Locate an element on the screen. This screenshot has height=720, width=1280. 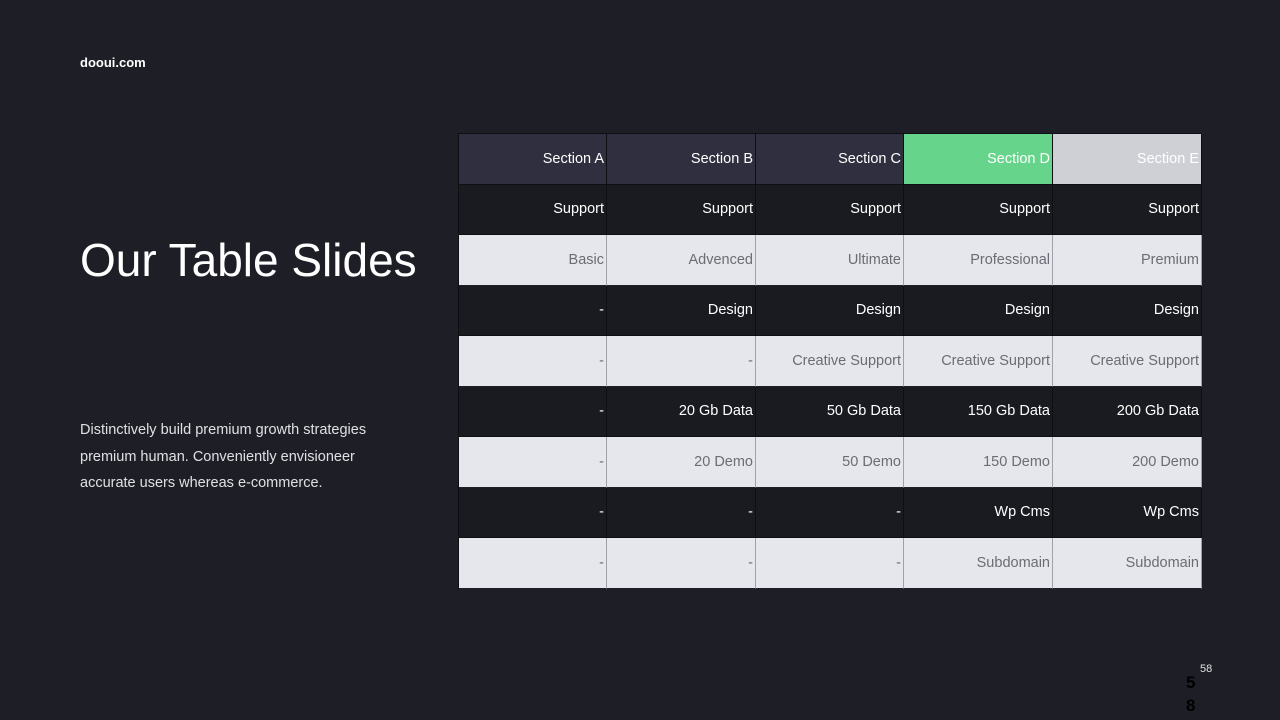
table-header-cell: Section B is located at coordinates (681, 159).